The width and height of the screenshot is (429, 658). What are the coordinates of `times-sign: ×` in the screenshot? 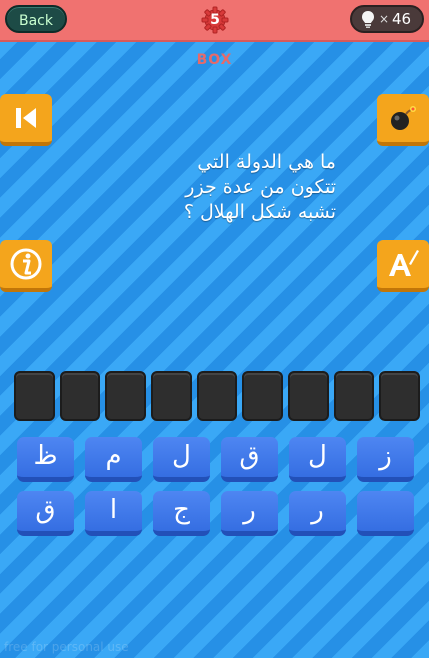 It's located at (384, 19).